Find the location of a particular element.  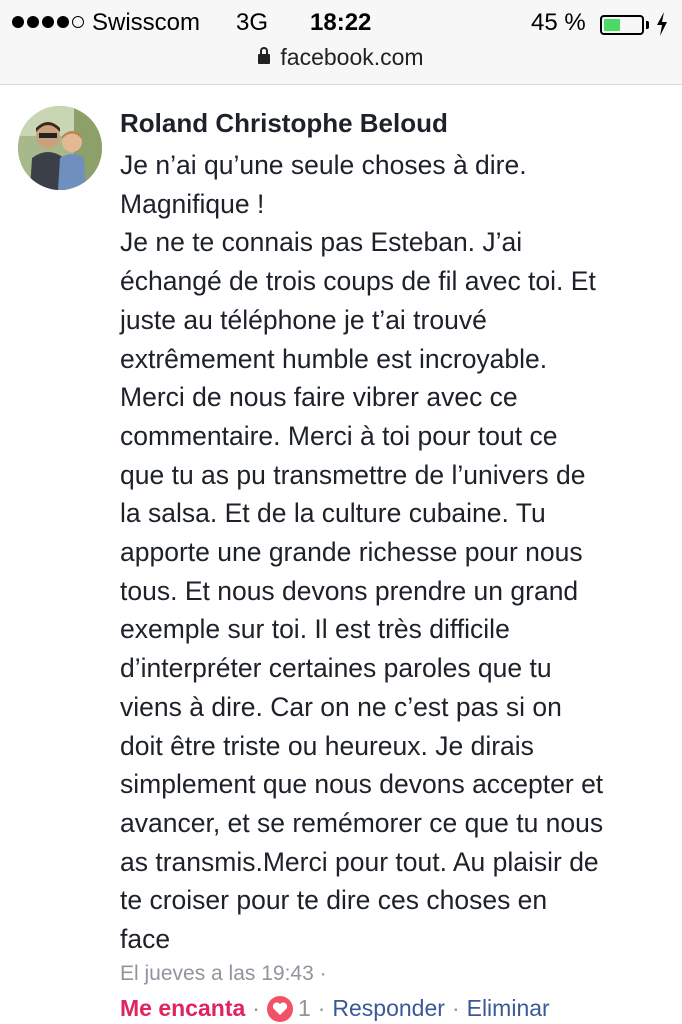

clock: 18:22 is located at coordinates (341, 22).